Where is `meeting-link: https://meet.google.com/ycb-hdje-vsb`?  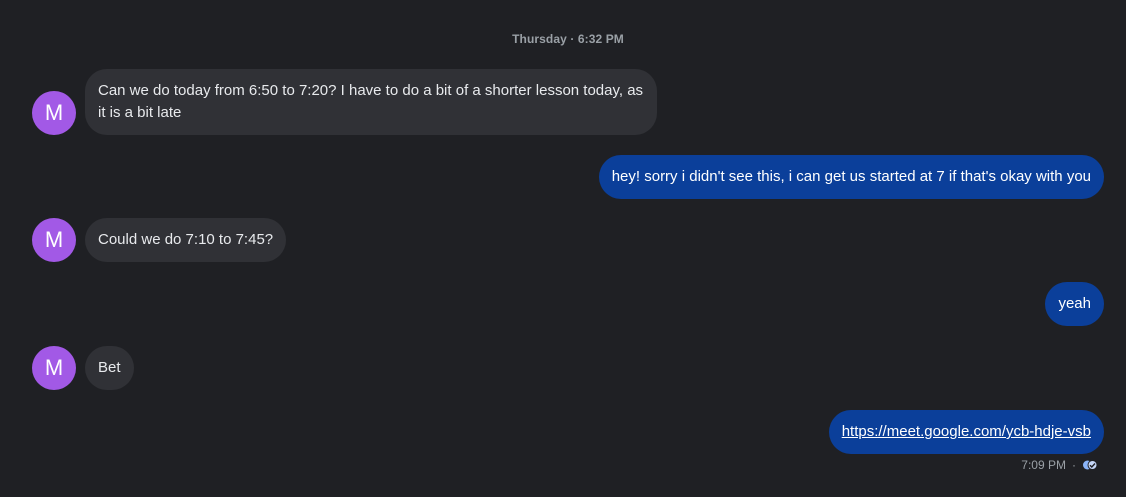 meeting-link: https://meet.google.com/ycb-hdje-vsb is located at coordinates (966, 431).